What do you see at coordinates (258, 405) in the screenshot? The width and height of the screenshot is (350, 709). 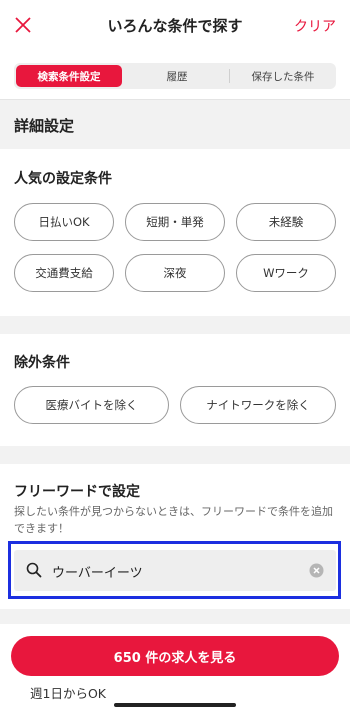 I see `chip-exclude-nightwork: ナイトワークを除く` at bounding box center [258, 405].